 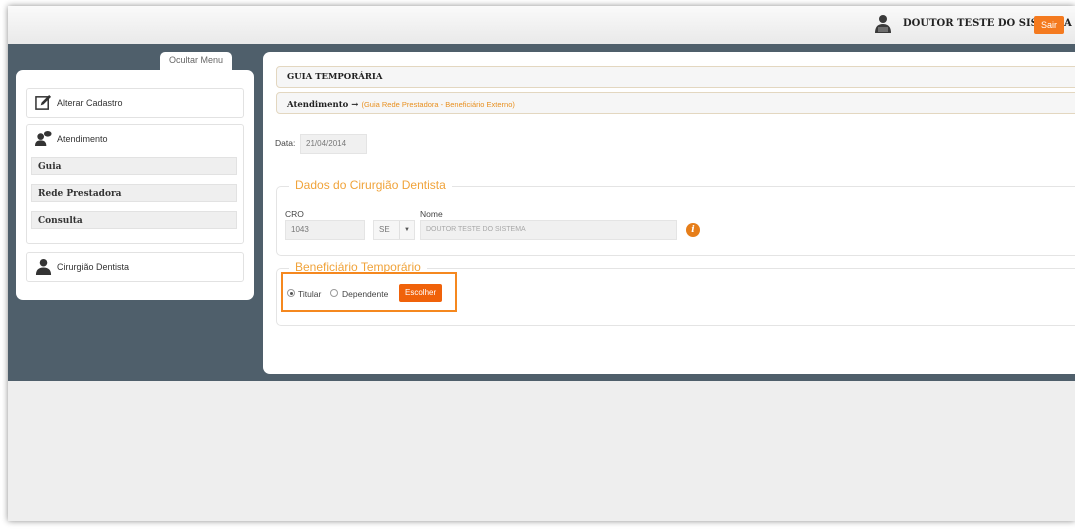 I want to click on user-speech-icon, so click(x=43, y=138).